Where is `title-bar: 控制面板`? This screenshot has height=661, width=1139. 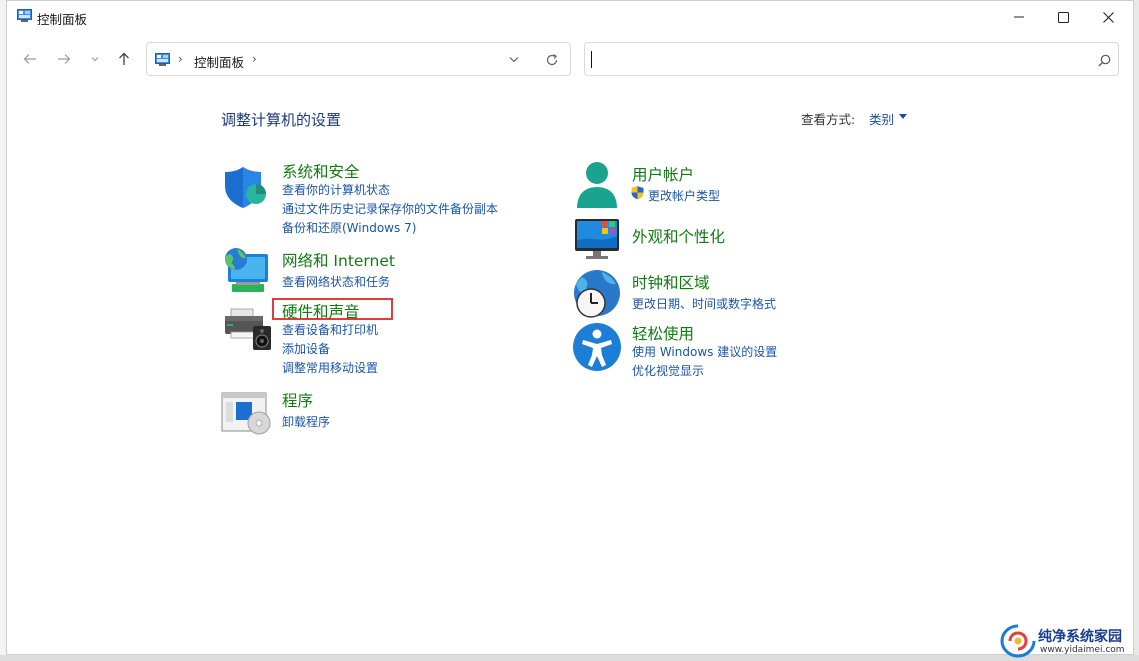
title-bar: 控制面板 is located at coordinates (570, 17).